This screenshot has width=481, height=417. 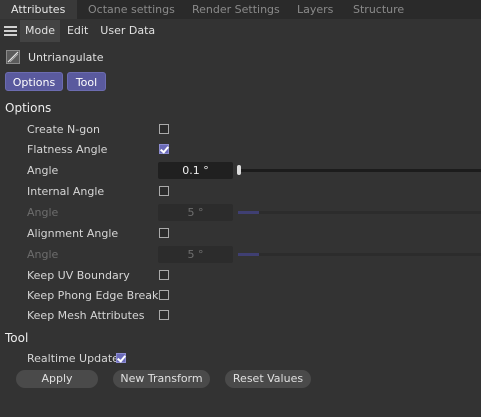 What do you see at coordinates (248, 212) in the screenshot?
I see `internal-angle-slider-fill` at bounding box center [248, 212].